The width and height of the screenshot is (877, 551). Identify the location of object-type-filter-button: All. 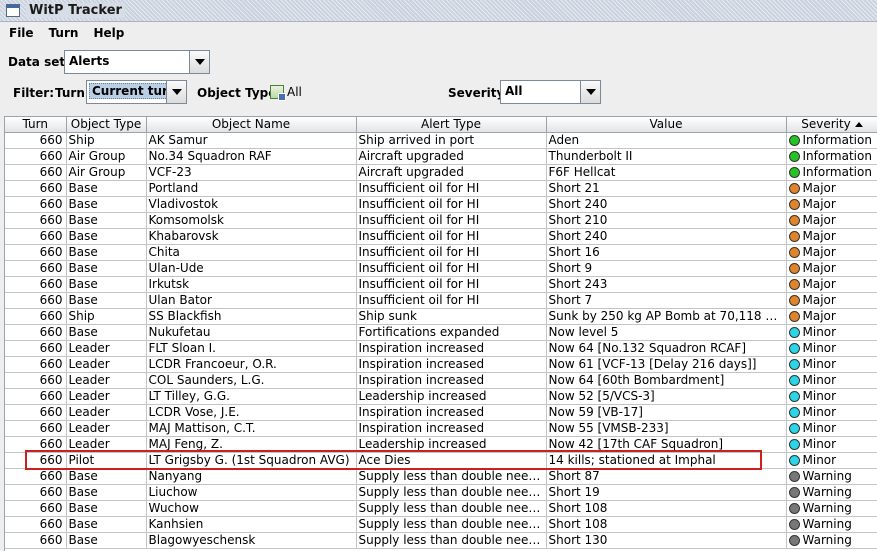
(286, 93).